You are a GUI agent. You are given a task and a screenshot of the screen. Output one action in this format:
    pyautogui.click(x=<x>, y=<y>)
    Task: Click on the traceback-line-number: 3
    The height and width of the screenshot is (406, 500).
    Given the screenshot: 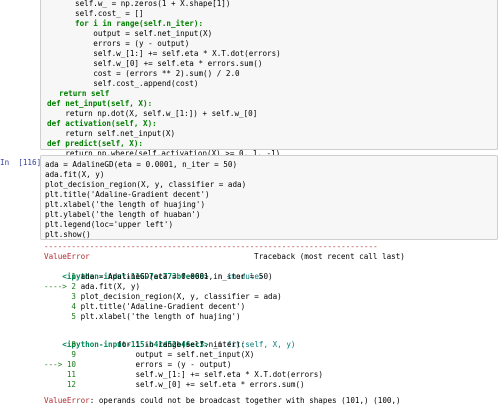 What is the action you would take?
    pyautogui.click(x=62, y=296)
    